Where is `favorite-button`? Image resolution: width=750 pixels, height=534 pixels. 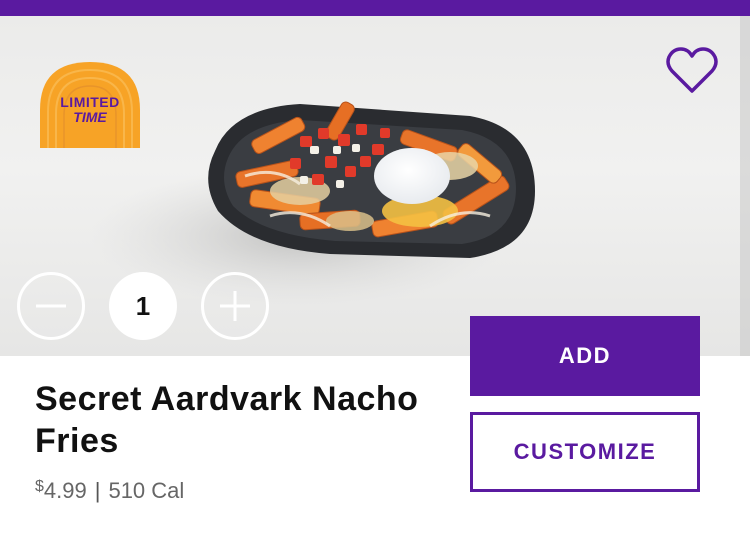 favorite-button is located at coordinates (692, 71).